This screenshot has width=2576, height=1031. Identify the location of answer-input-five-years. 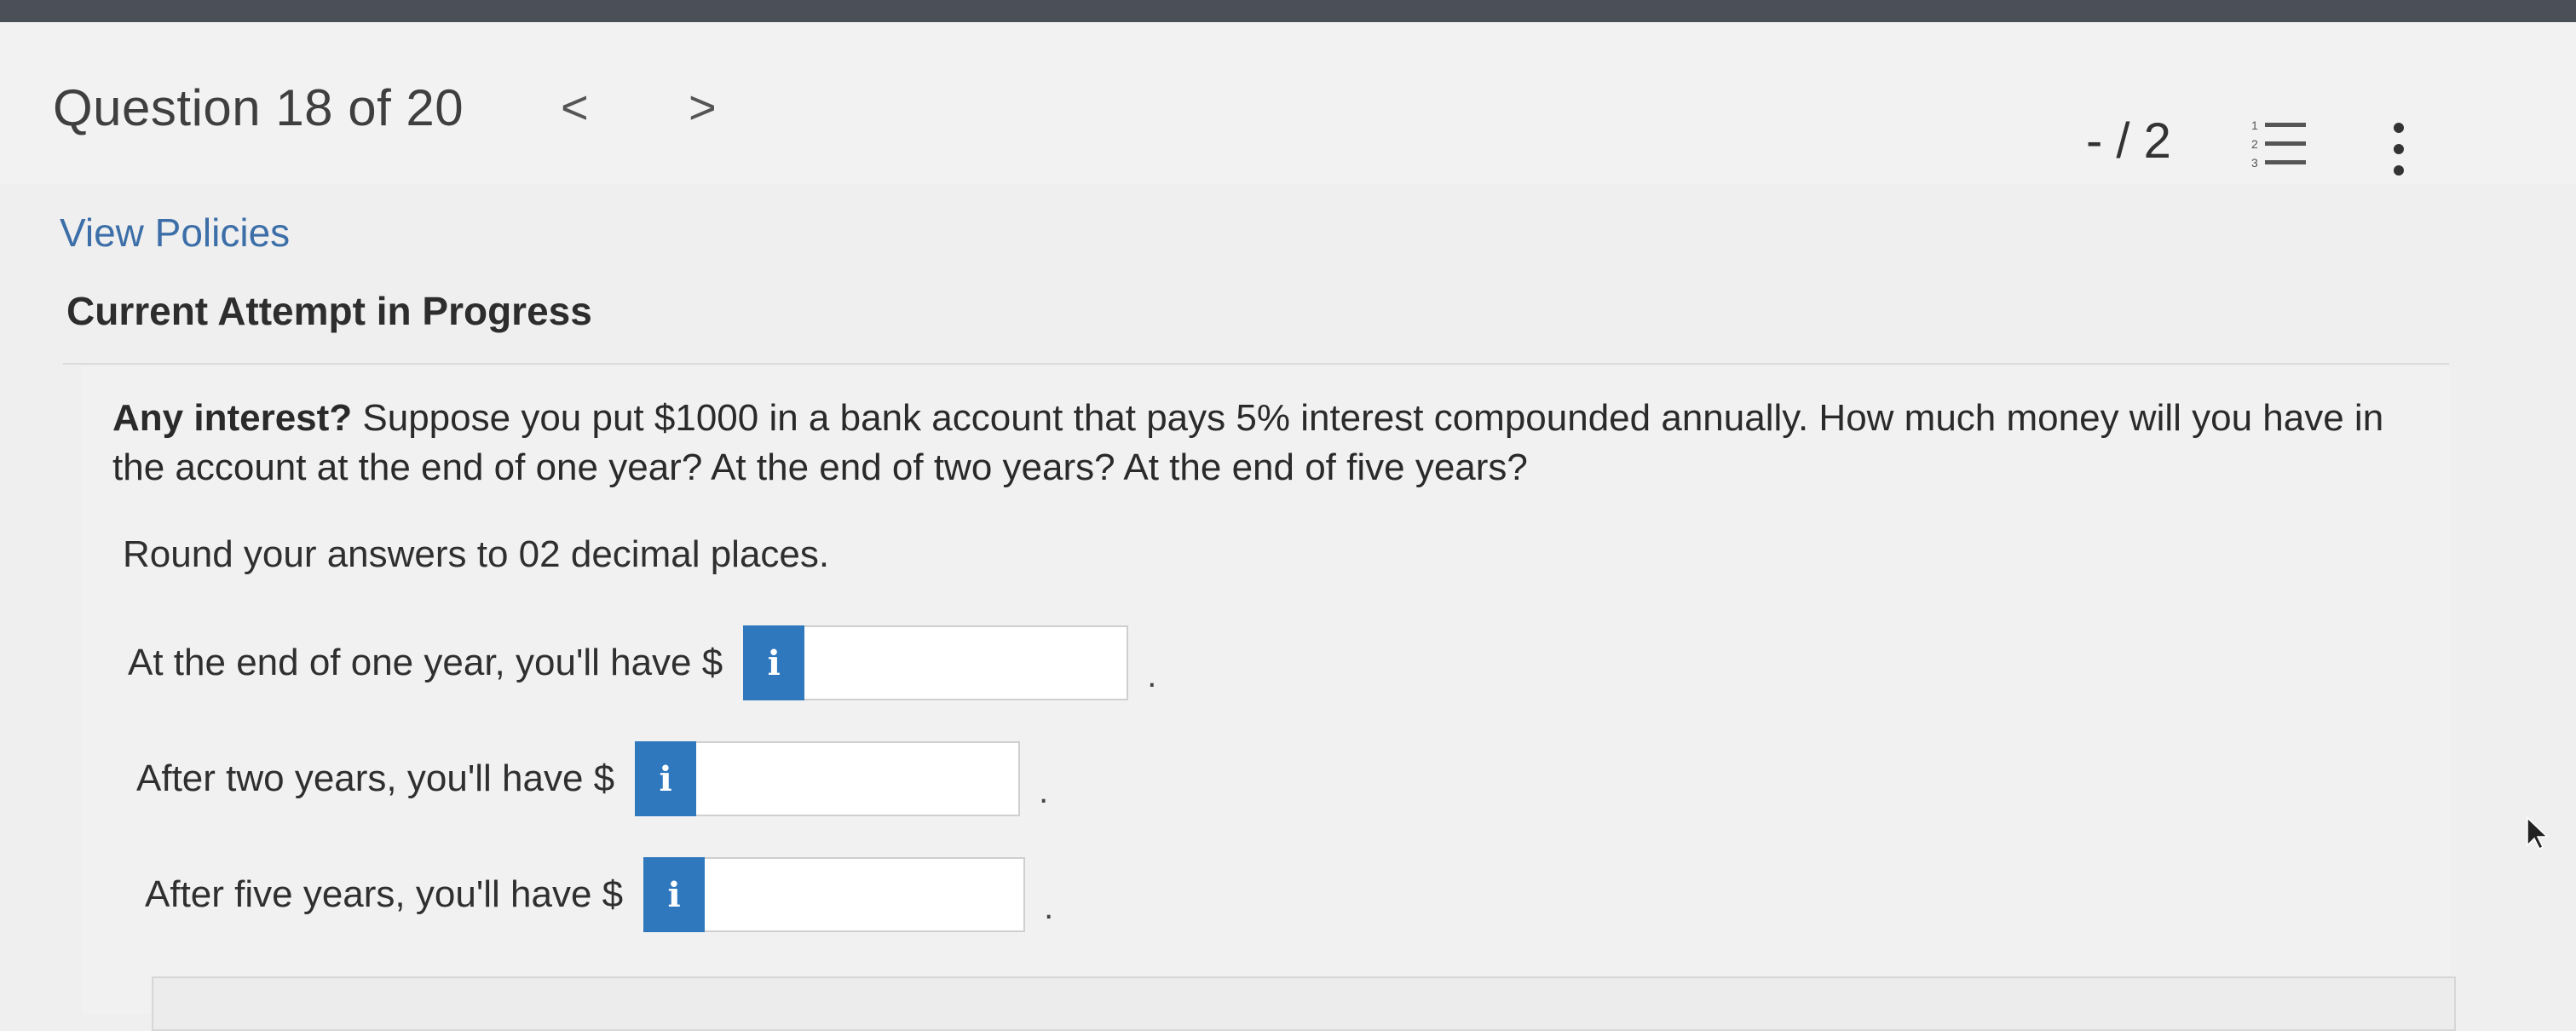
(865, 894).